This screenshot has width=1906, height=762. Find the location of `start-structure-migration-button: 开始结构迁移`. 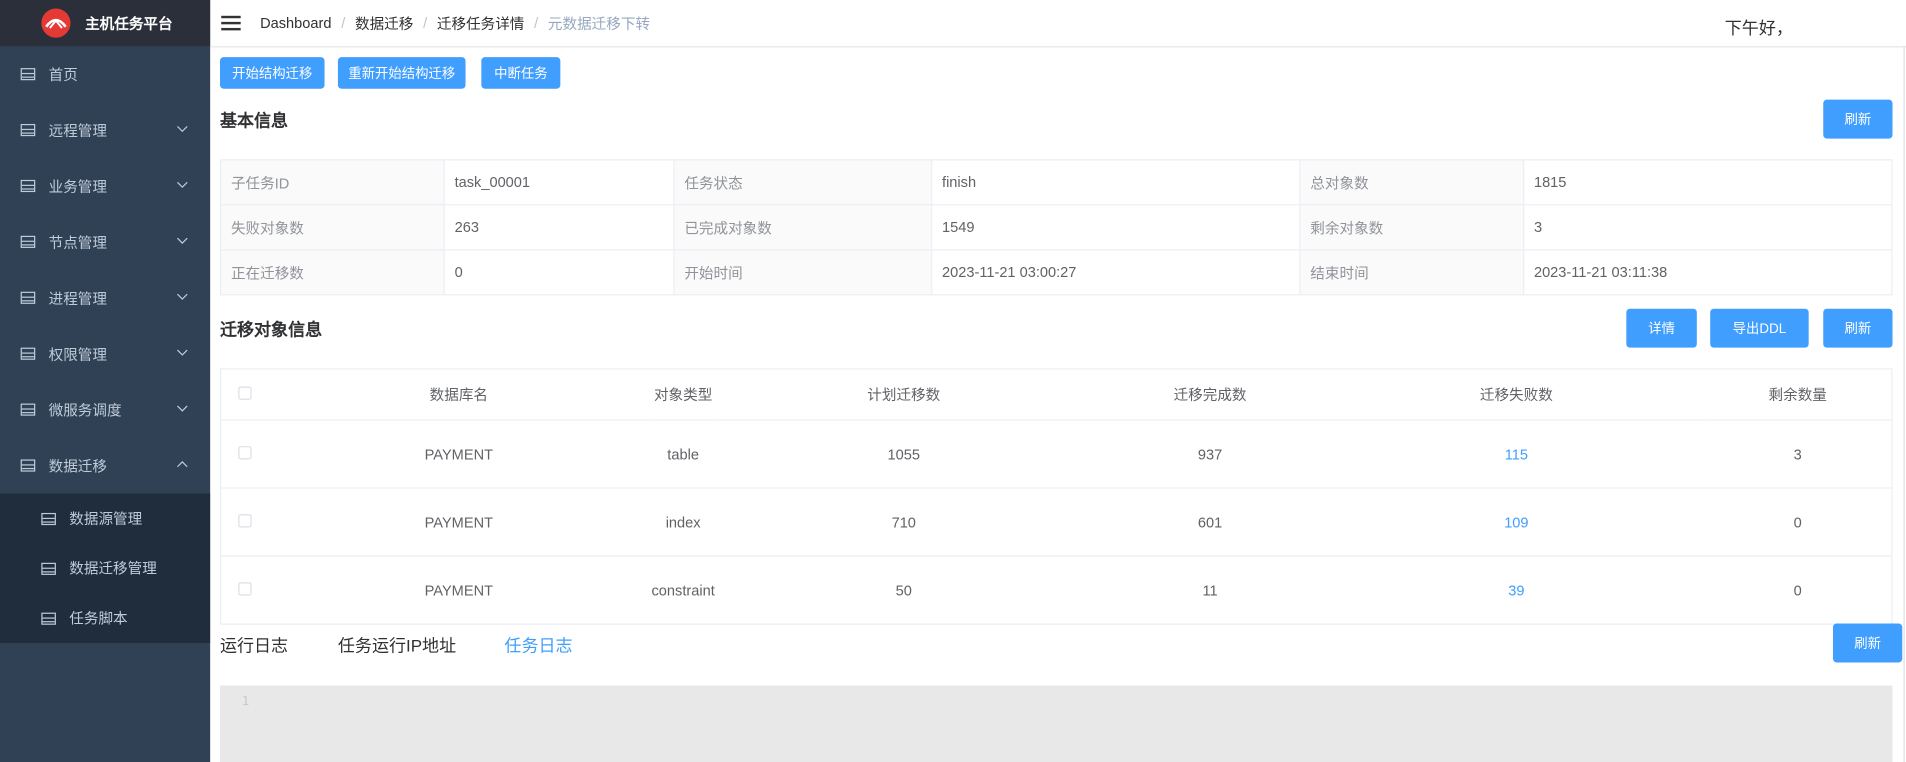

start-structure-migration-button: 开始结构迁移 is located at coordinates (272, 73).